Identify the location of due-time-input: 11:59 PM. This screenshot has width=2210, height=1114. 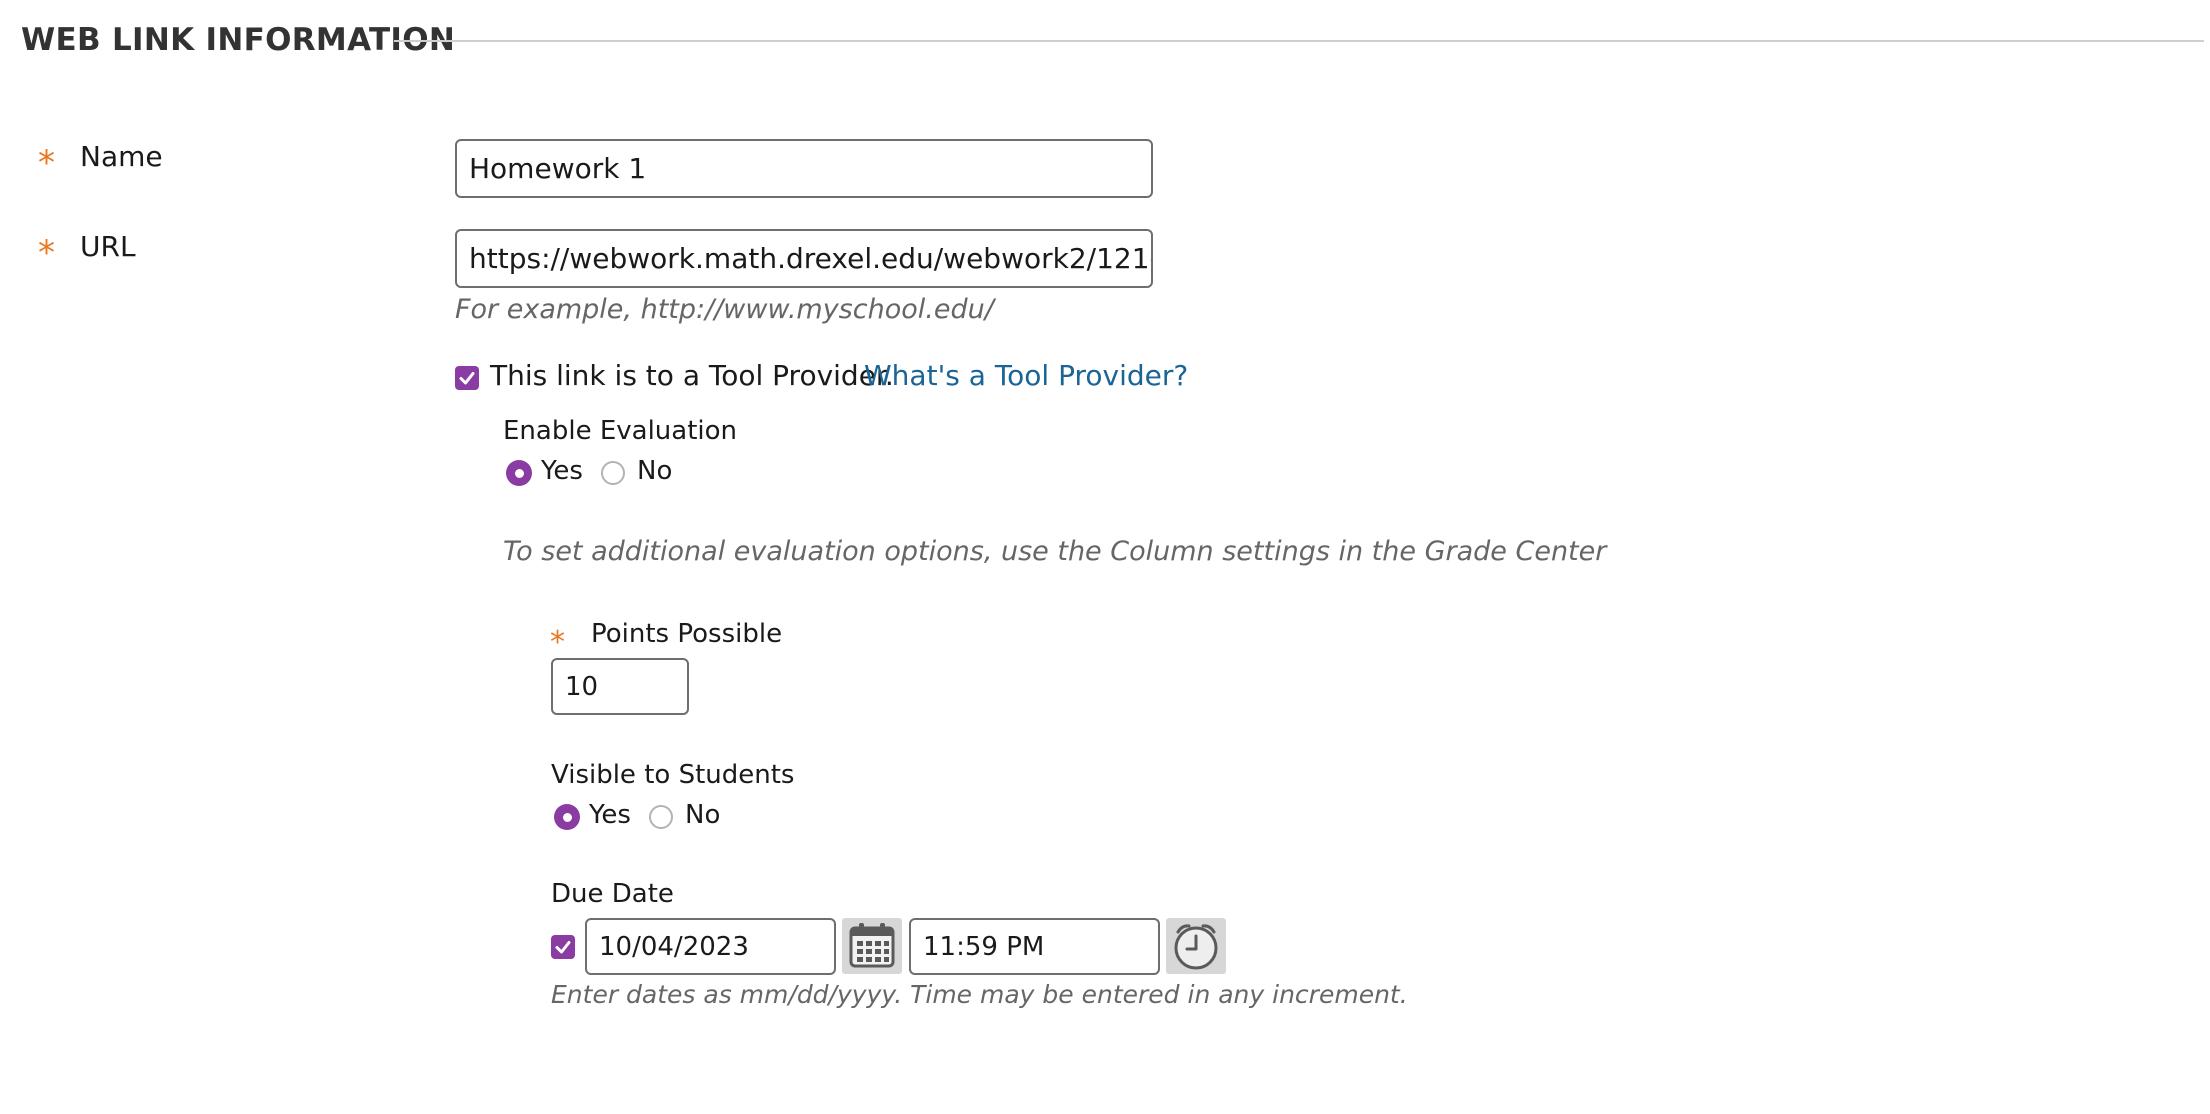
(1034, 946).